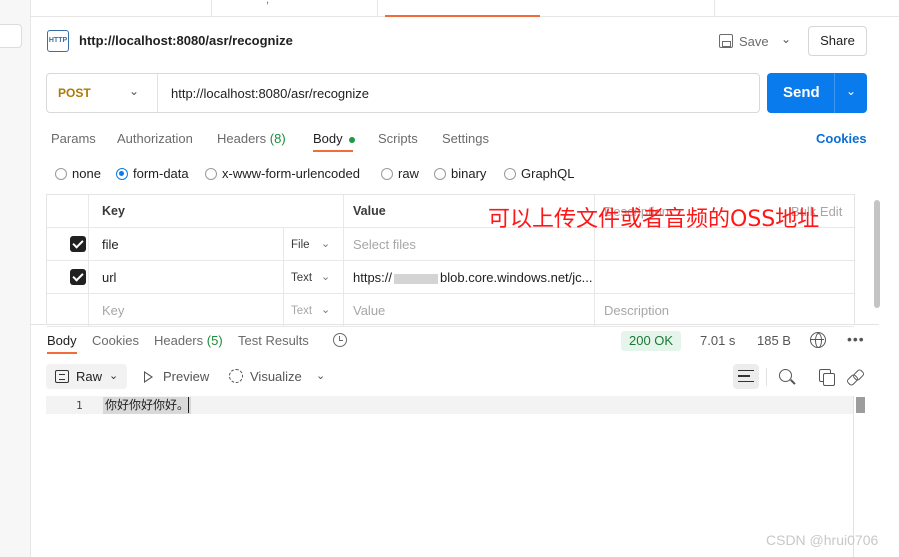  What do you see at coordinates (109, 277) in the screenshot?
I see `row-key: url` at bounding box center [109, 277].